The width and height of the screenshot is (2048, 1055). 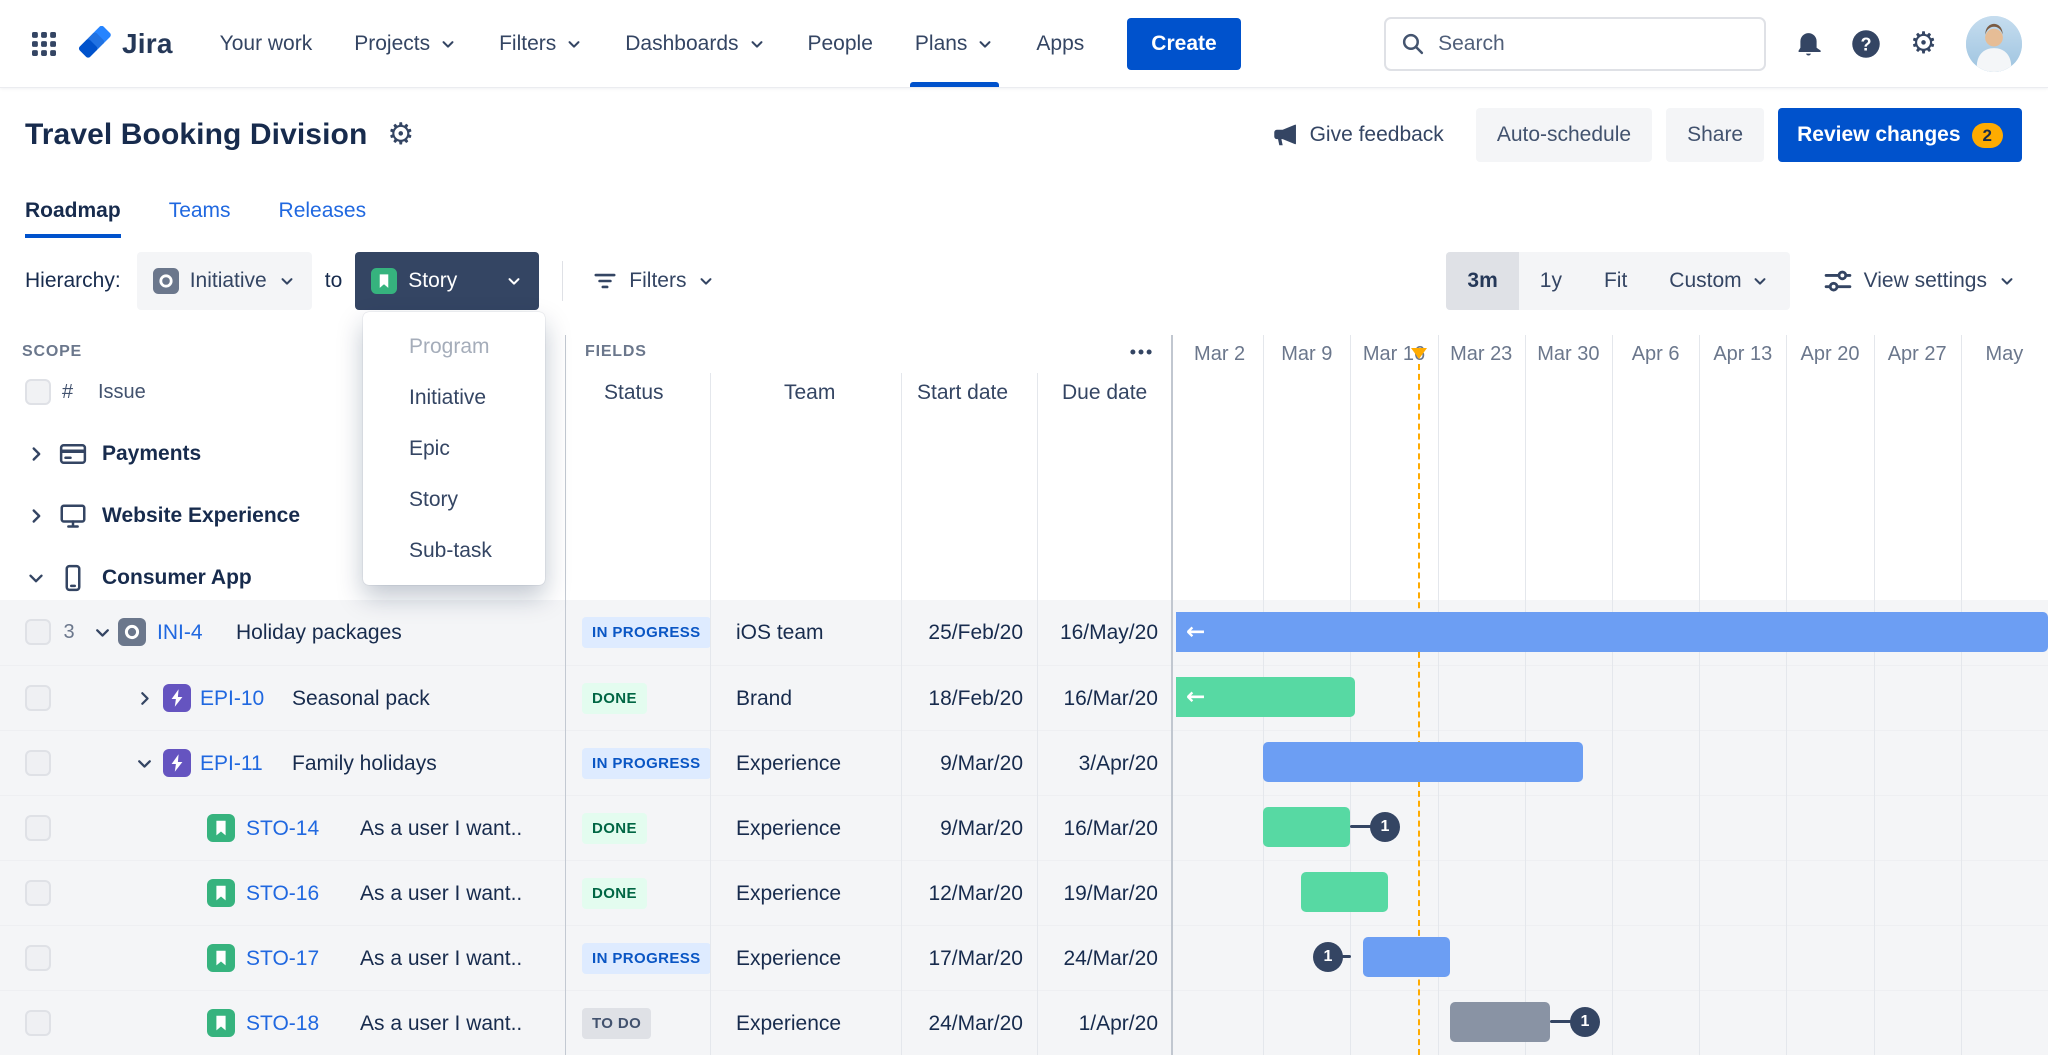 What do you see at coordinates (1994, 43) in the screenshot?
I see `avatar` at bounding box center [1994, 43].